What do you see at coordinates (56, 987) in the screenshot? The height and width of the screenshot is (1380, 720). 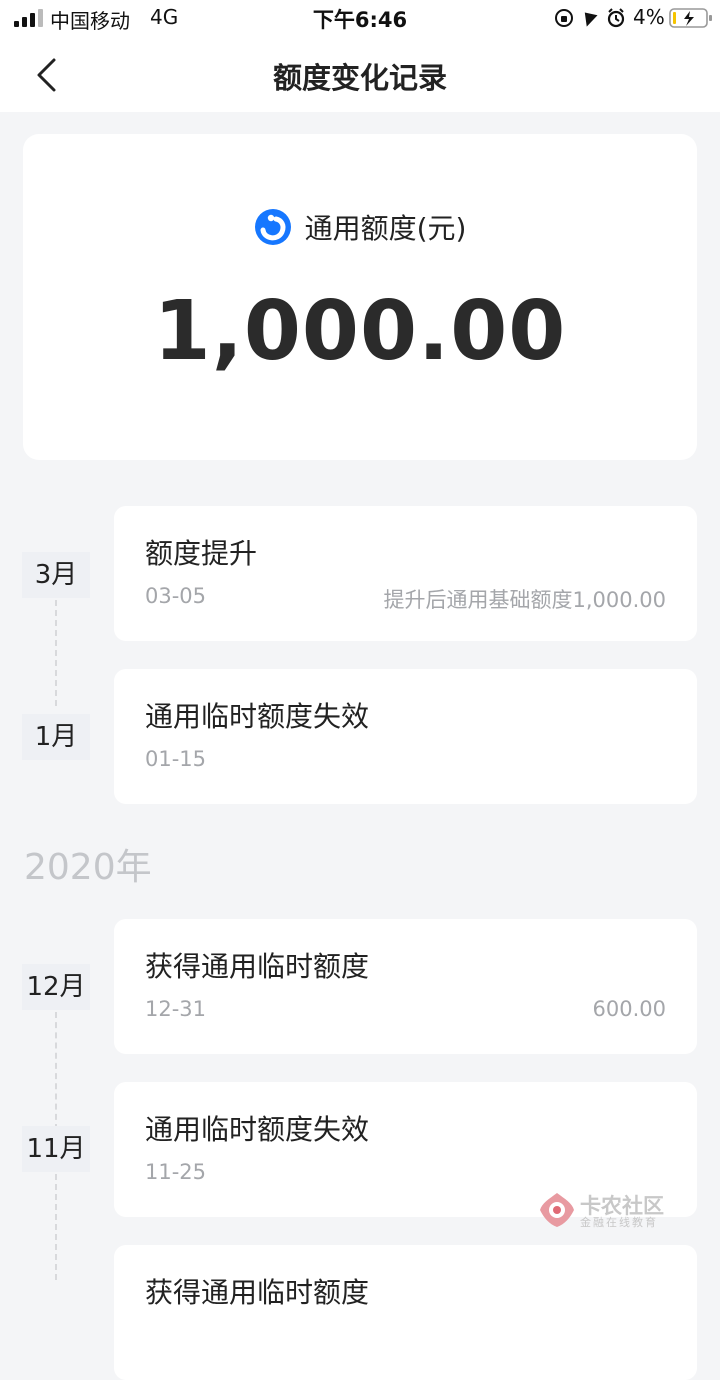 I see `month-label: 12月` at bounding box center [56, 987].